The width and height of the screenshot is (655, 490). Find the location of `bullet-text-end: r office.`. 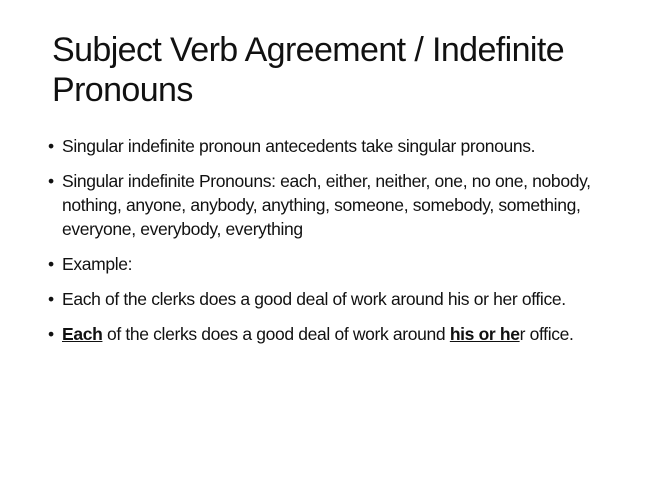

bullet-text-end: r office. is located at coordinates (546, 334).